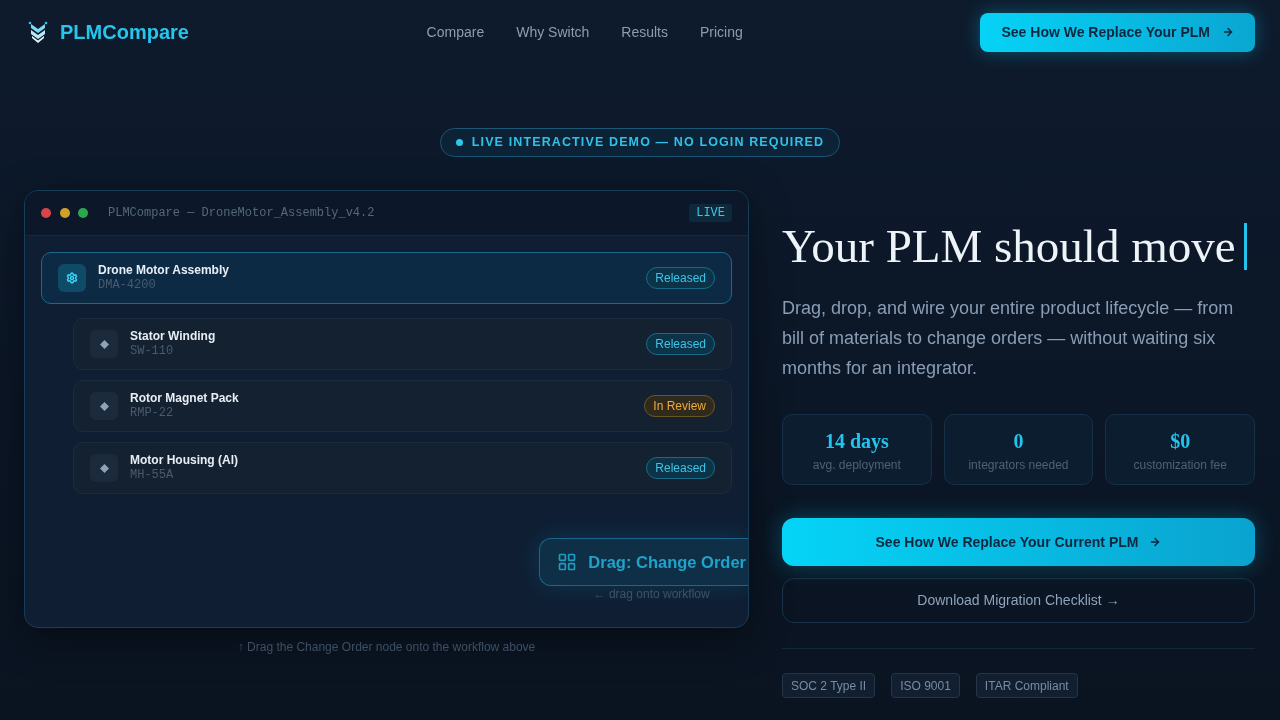 This screenshot has width=1280, height=720. What do you see at coordinates (856, 441) in the screenshot?
I see `stat-value: 14 days` at bounding box center [856, 441].